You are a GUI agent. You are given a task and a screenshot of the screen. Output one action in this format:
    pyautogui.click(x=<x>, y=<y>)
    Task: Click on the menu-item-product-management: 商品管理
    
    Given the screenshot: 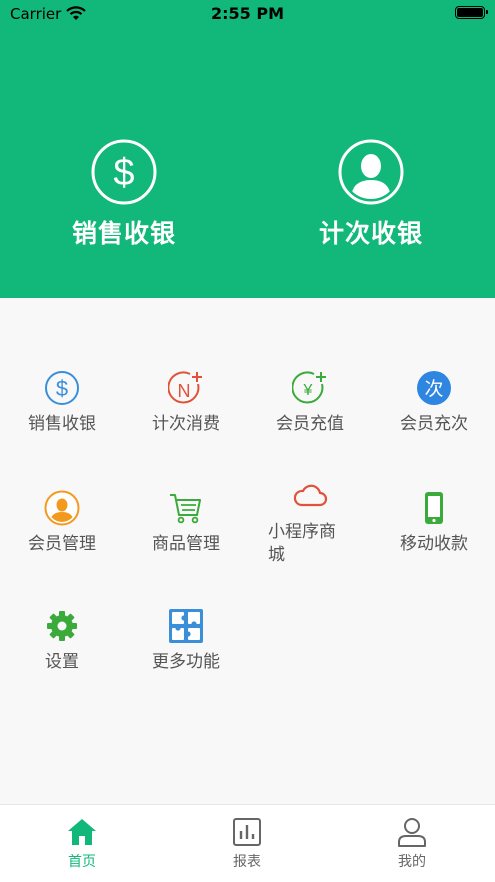 What is the action you would take?
    pyautogui.click(x=186, y=523)
    